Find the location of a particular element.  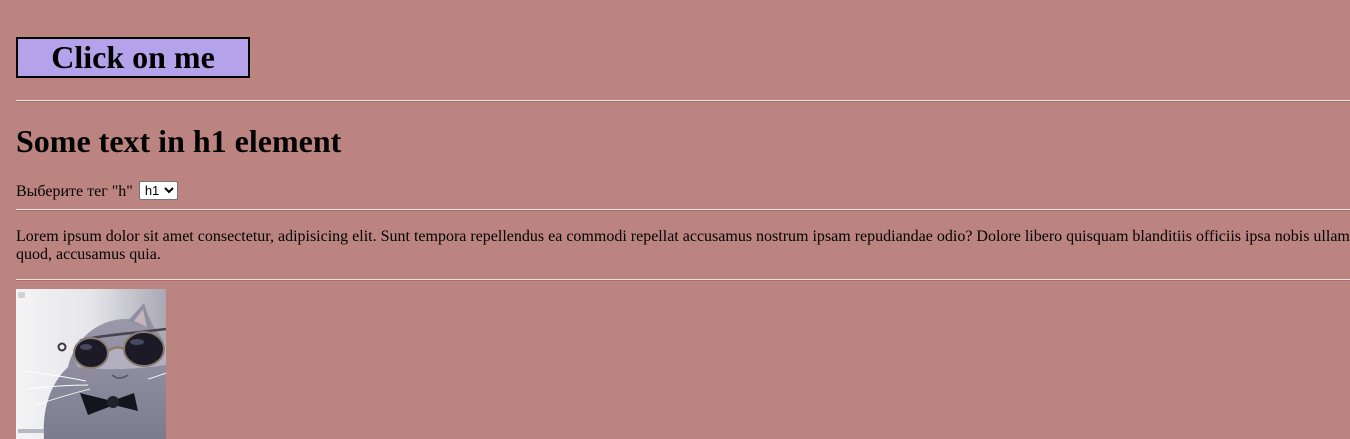

tag-select: h1 is located at coordinates (158, 190).